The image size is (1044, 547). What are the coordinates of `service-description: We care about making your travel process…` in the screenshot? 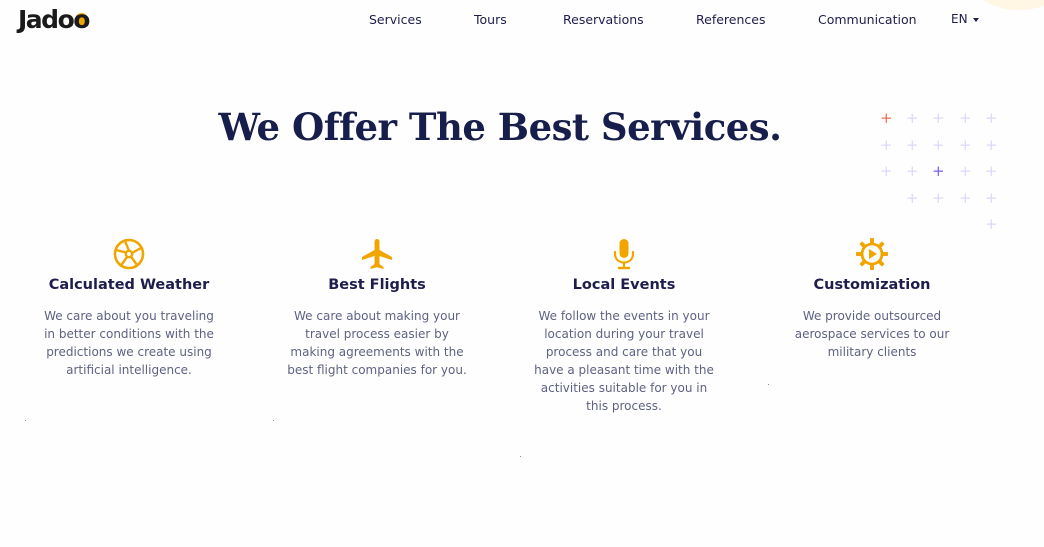 It's located at (377, 343).